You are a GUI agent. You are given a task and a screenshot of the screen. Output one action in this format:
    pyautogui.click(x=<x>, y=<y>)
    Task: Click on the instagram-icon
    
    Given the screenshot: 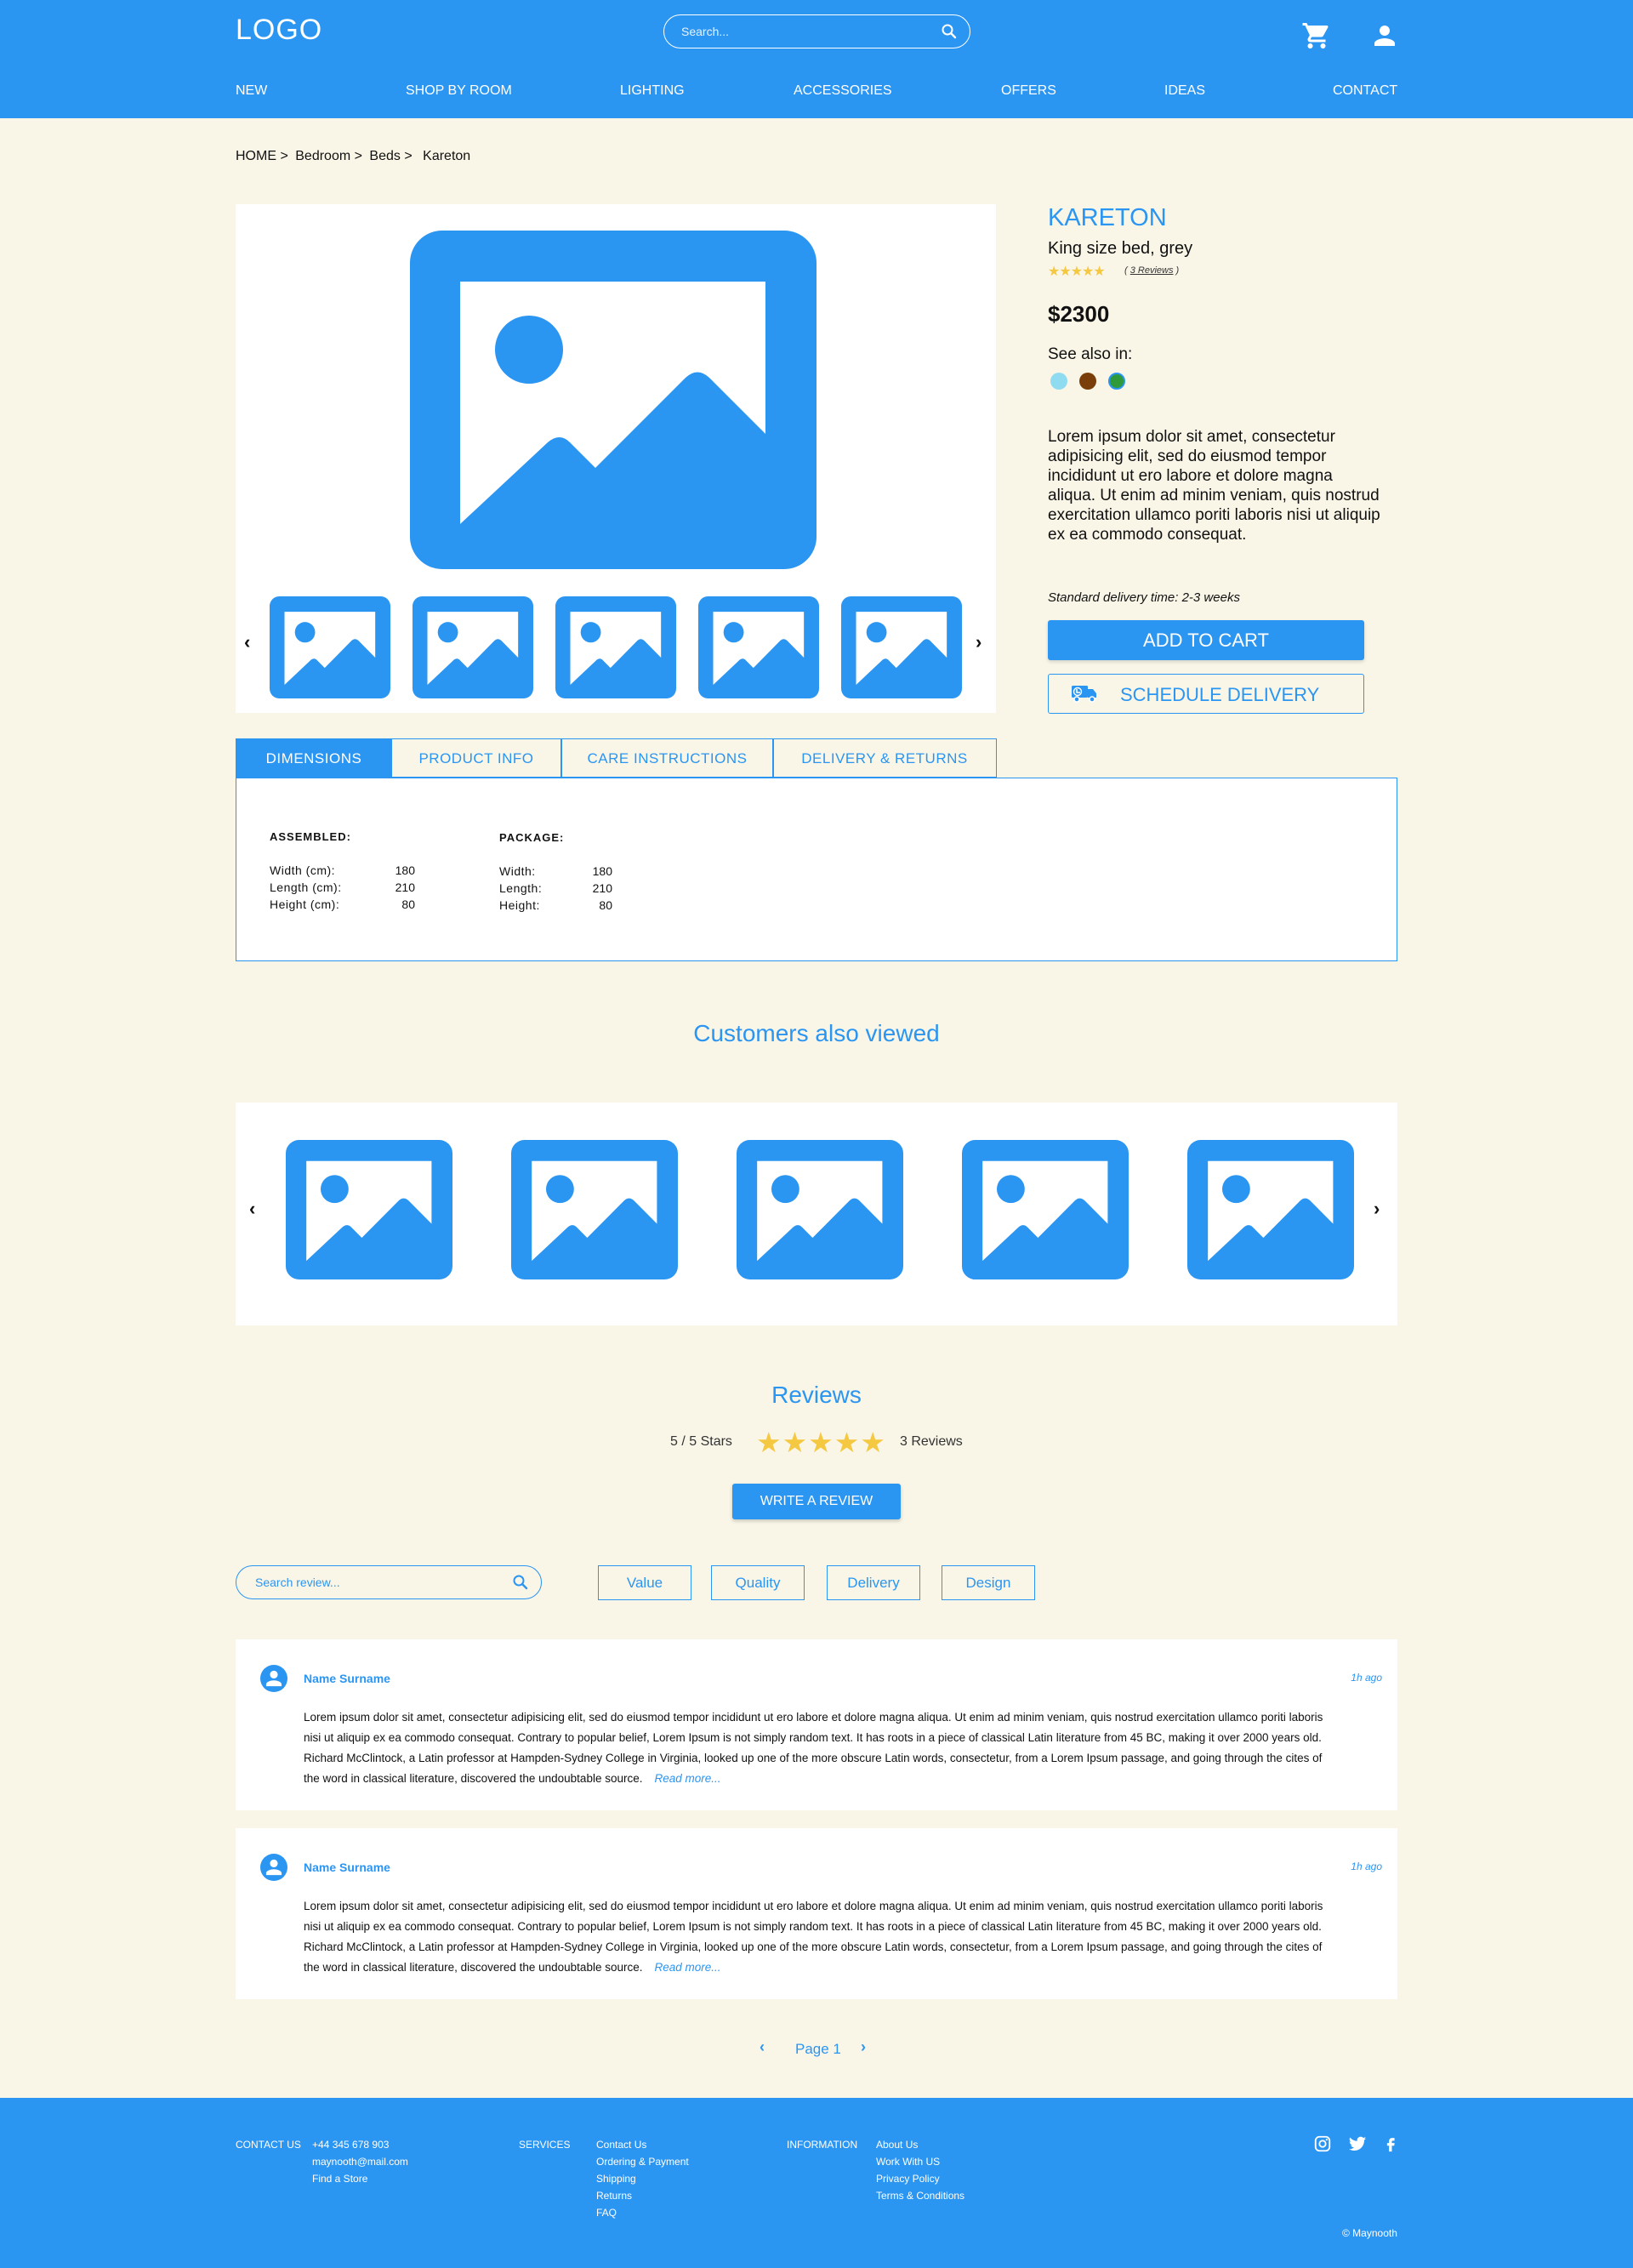 What is the action you would take?
    pyautogui.click(x=1322, y=2143)
    